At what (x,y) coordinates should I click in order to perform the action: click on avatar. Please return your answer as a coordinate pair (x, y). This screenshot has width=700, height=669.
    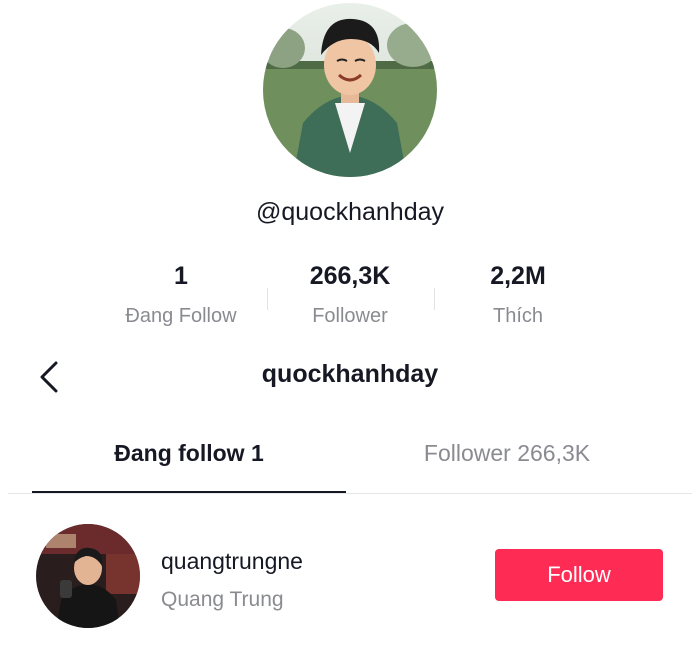
    Looking at the image, I should click on (88, 576).